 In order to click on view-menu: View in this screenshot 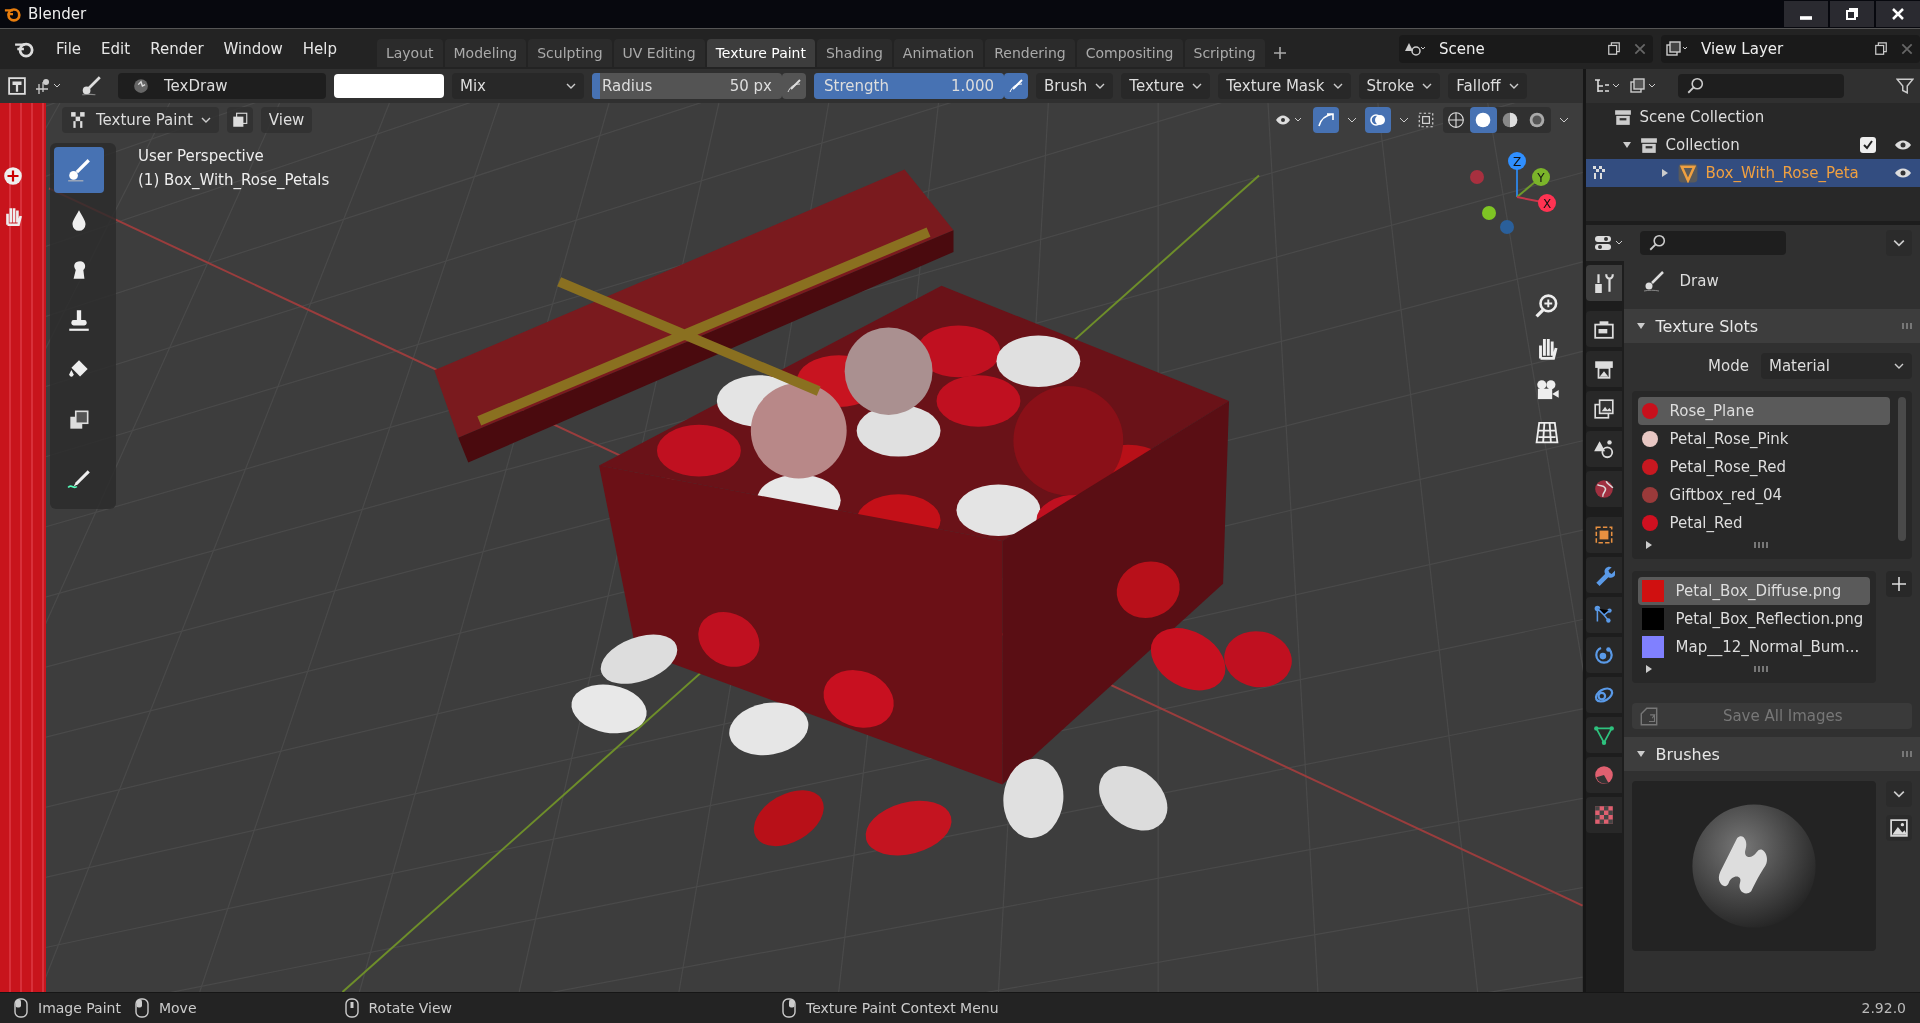, I will do `click(286, 120)`.